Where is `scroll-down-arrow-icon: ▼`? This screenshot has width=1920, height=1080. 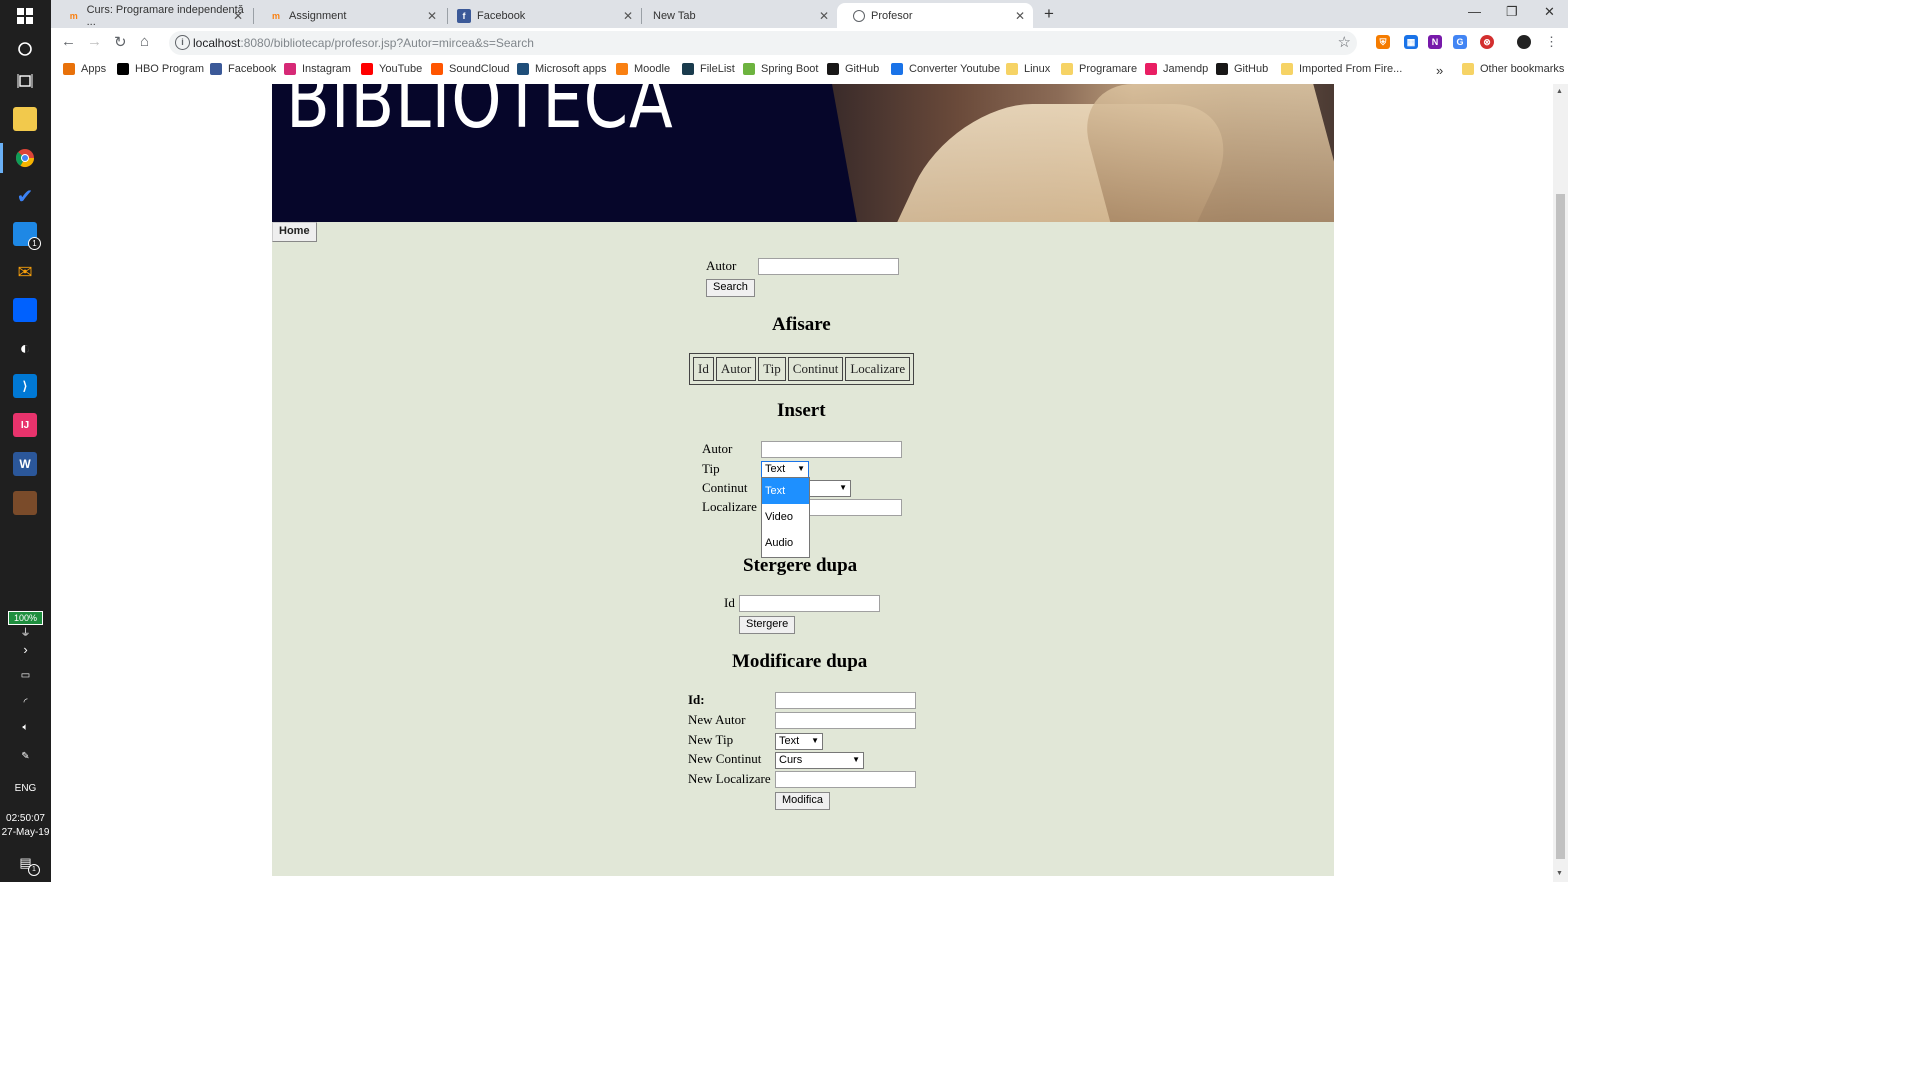
scroll-down-arrow-icon: ▼ is located at coordinates (1559, 873).